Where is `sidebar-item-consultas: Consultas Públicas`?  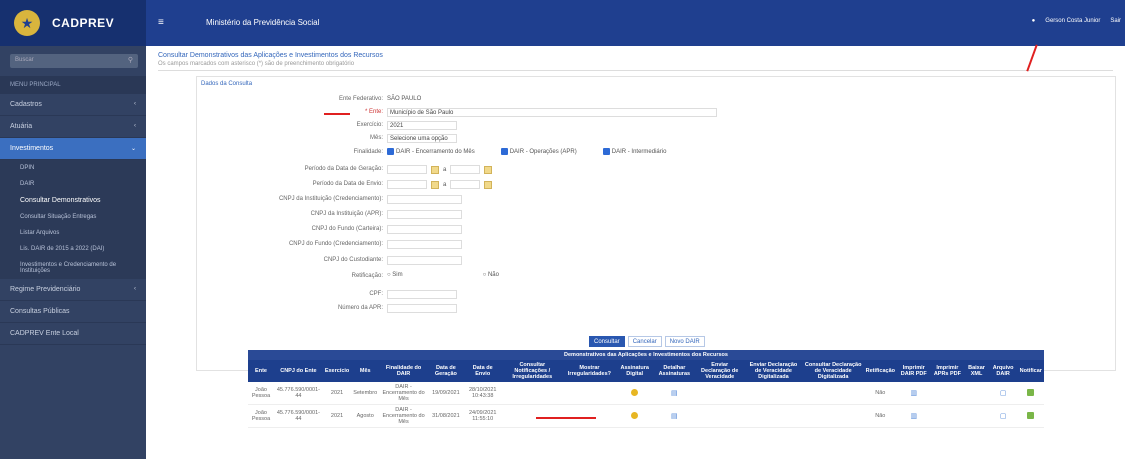 sidebar-item-consultas: Consultas Públicas is located at coordinates (73, 312).